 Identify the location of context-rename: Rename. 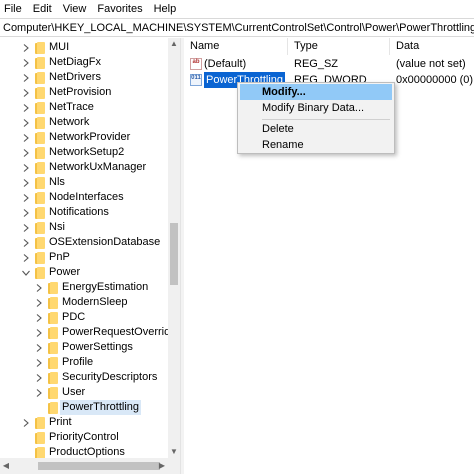
(316, 145).